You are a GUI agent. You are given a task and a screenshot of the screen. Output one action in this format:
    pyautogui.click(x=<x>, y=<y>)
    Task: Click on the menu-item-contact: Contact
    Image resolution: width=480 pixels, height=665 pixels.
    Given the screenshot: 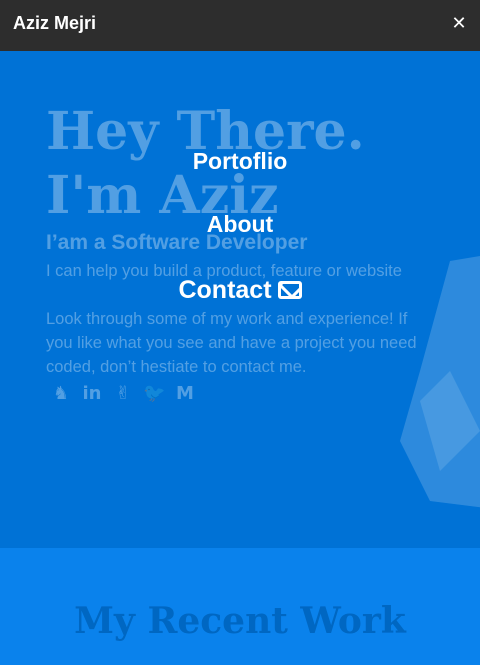 What is the action you would take?
    pyautogui.click(x=240, y=290)
    